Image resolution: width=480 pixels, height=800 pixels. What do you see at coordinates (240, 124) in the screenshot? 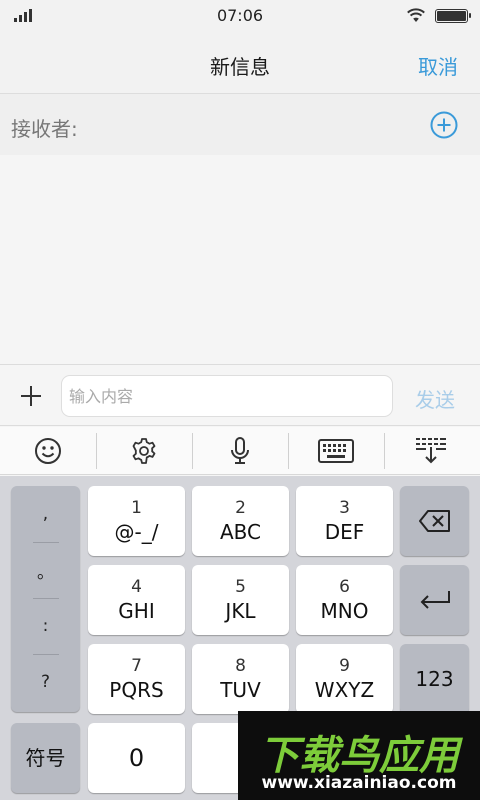
I see `recipient-row: 接收者:` at bounding box center [240, 124].